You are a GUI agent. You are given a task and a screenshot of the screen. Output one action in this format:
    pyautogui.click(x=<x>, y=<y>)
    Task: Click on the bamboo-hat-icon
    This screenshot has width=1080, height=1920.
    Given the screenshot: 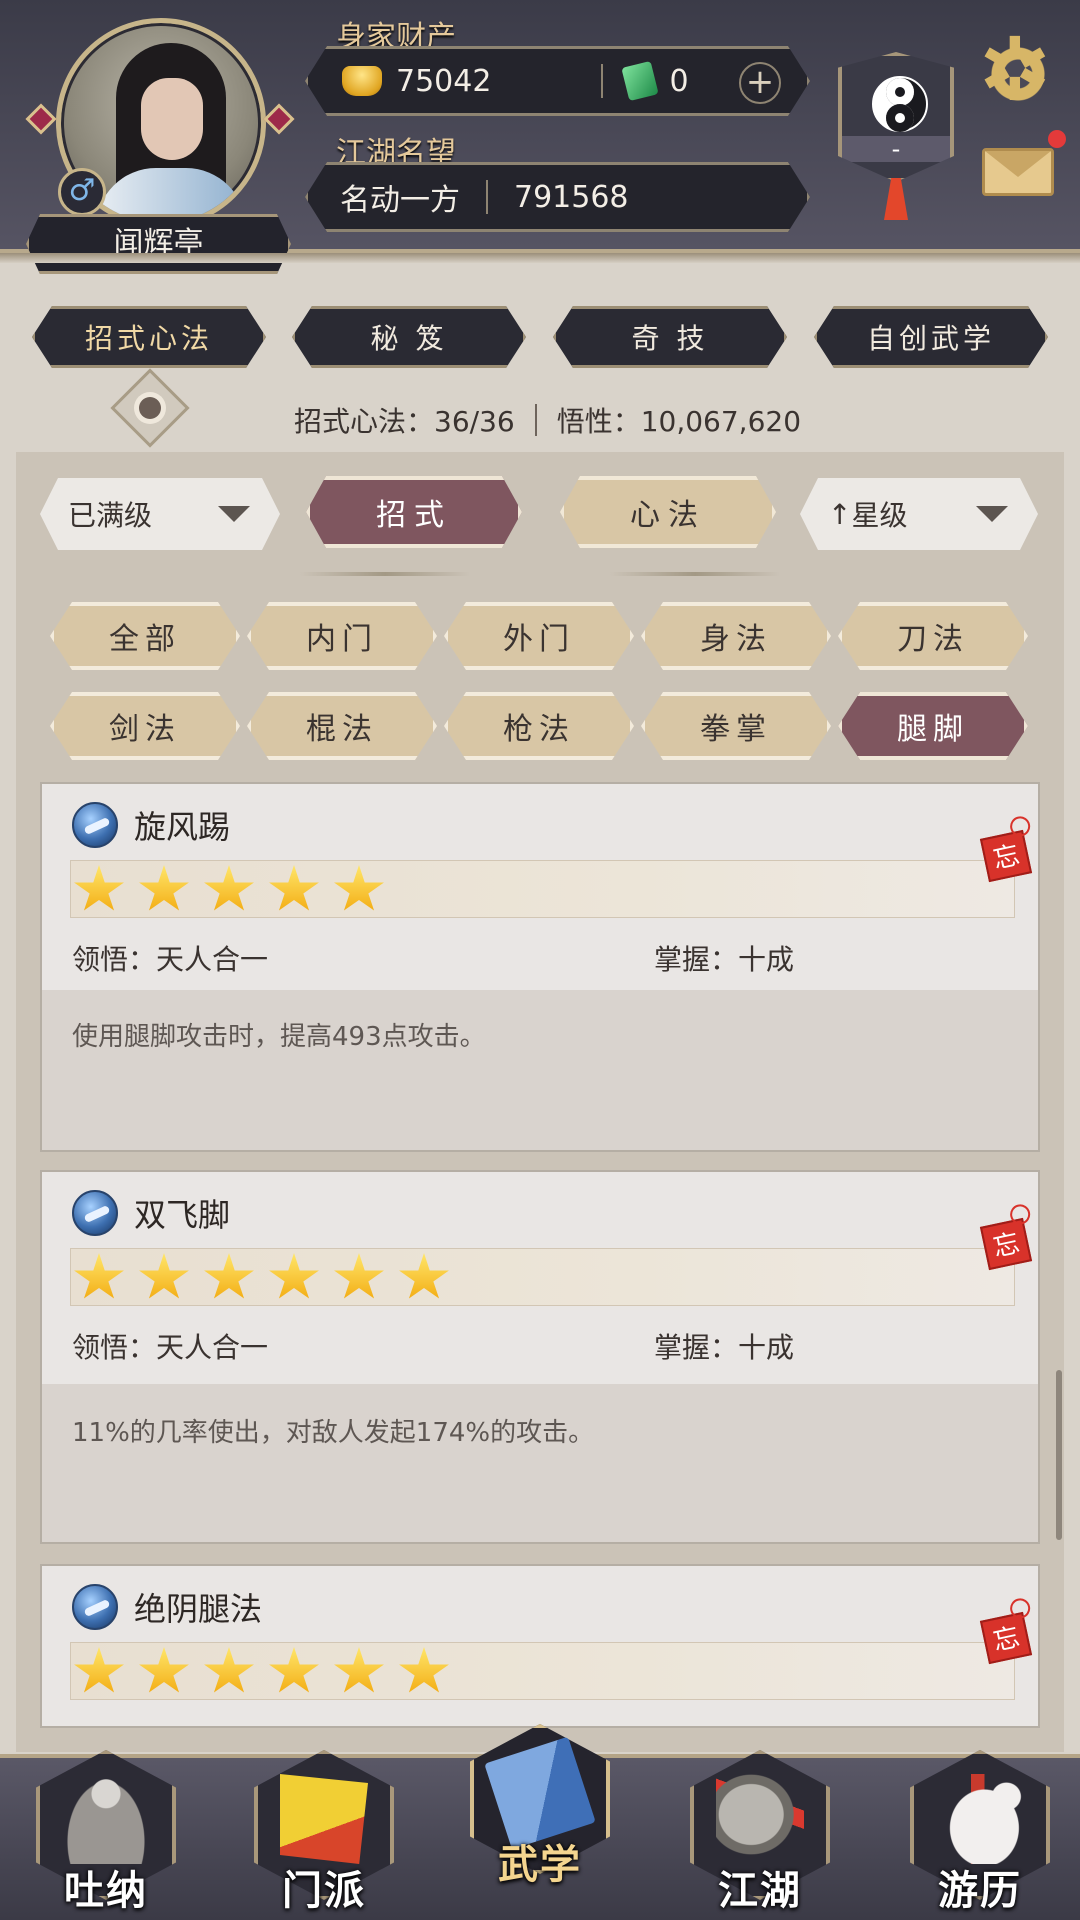 What is the action you would take?
    pyautogui.click(x=760, y=1819)
    